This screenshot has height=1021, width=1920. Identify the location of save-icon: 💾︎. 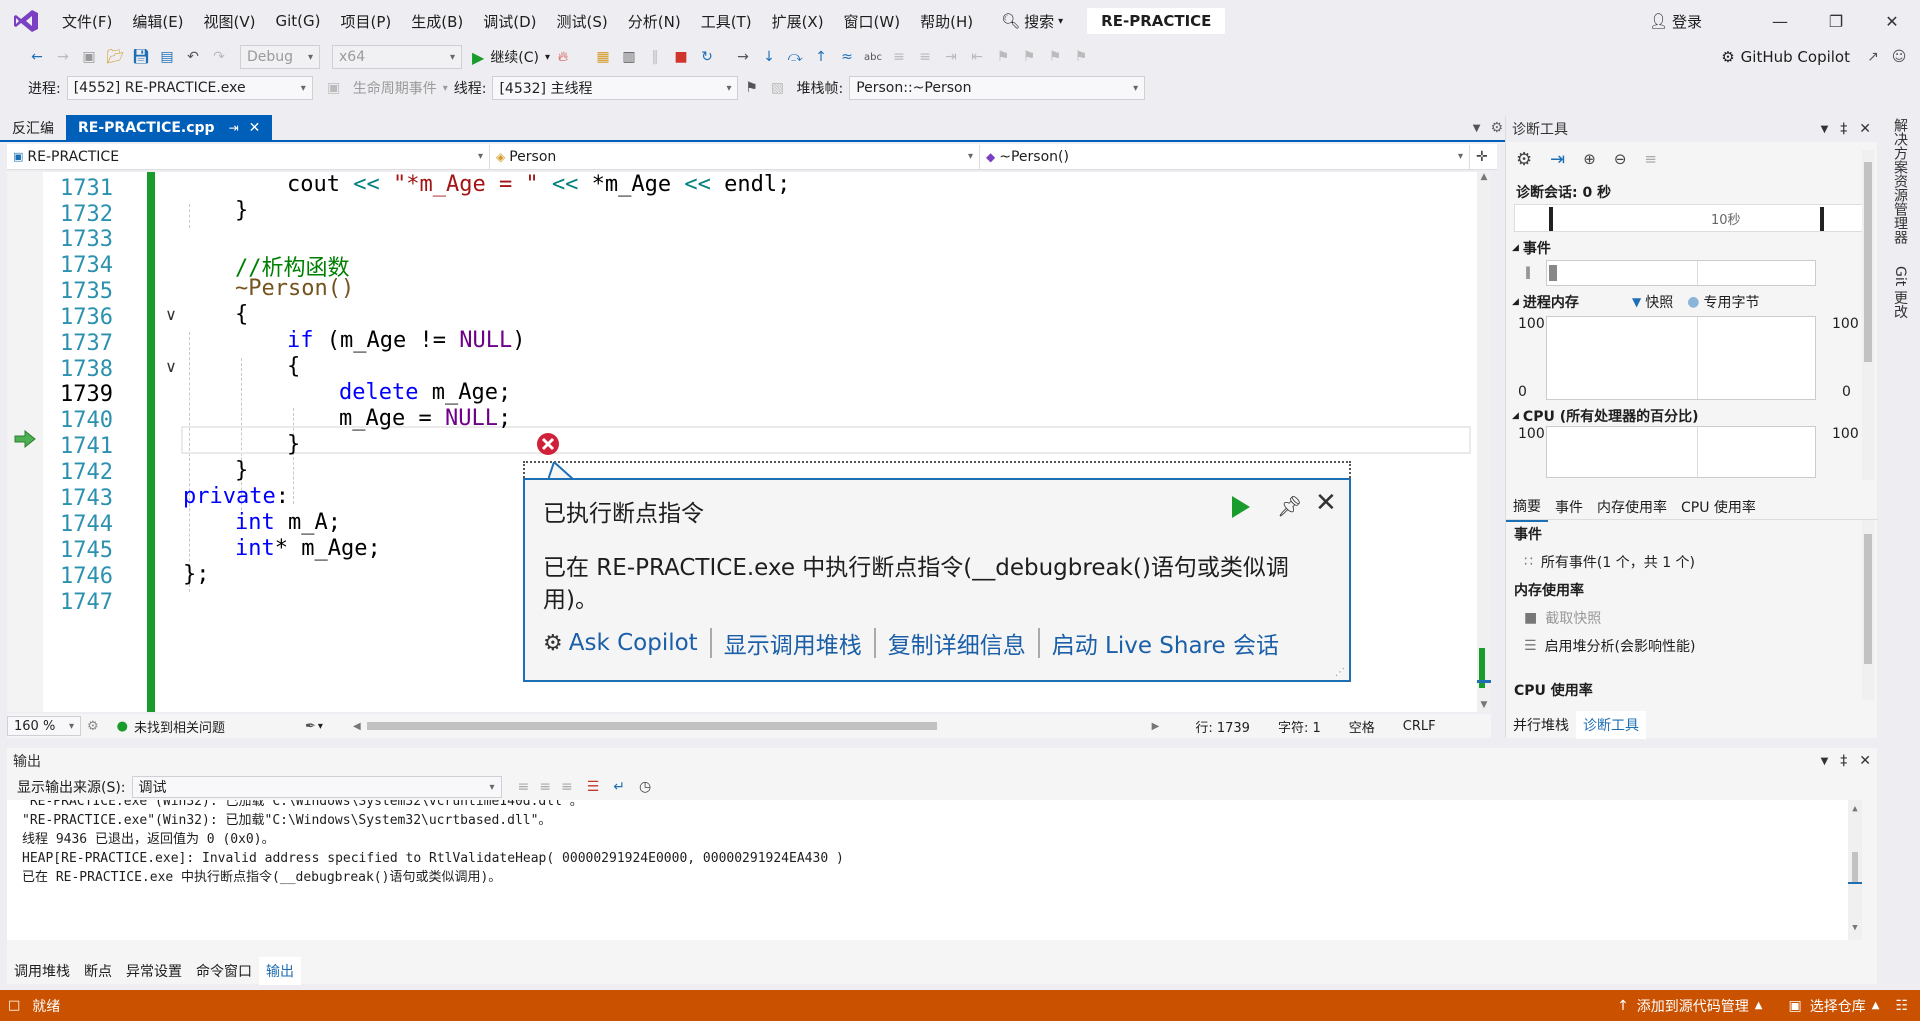
(141, 57).